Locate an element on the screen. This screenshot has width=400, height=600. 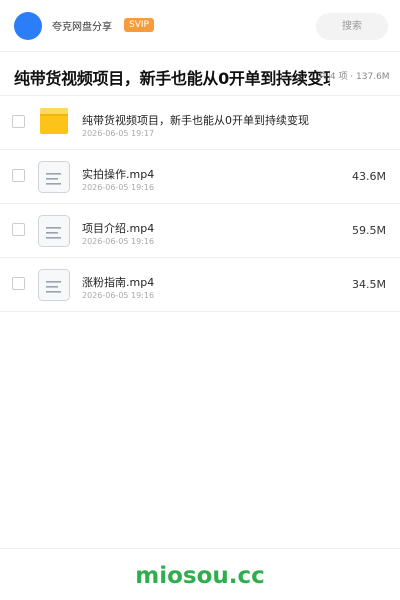
item-summary: 共 4 项 · 137.6M is located at coordinates (354, 77).